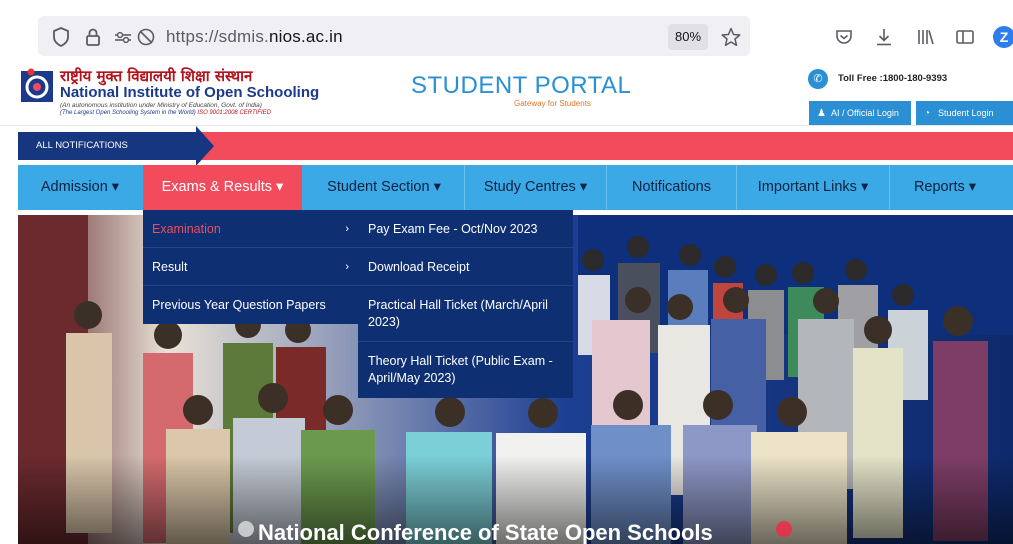  Describe the element at coordinates (170, 267) in the screenshot. I see `menu-item-label: Result` at that location.